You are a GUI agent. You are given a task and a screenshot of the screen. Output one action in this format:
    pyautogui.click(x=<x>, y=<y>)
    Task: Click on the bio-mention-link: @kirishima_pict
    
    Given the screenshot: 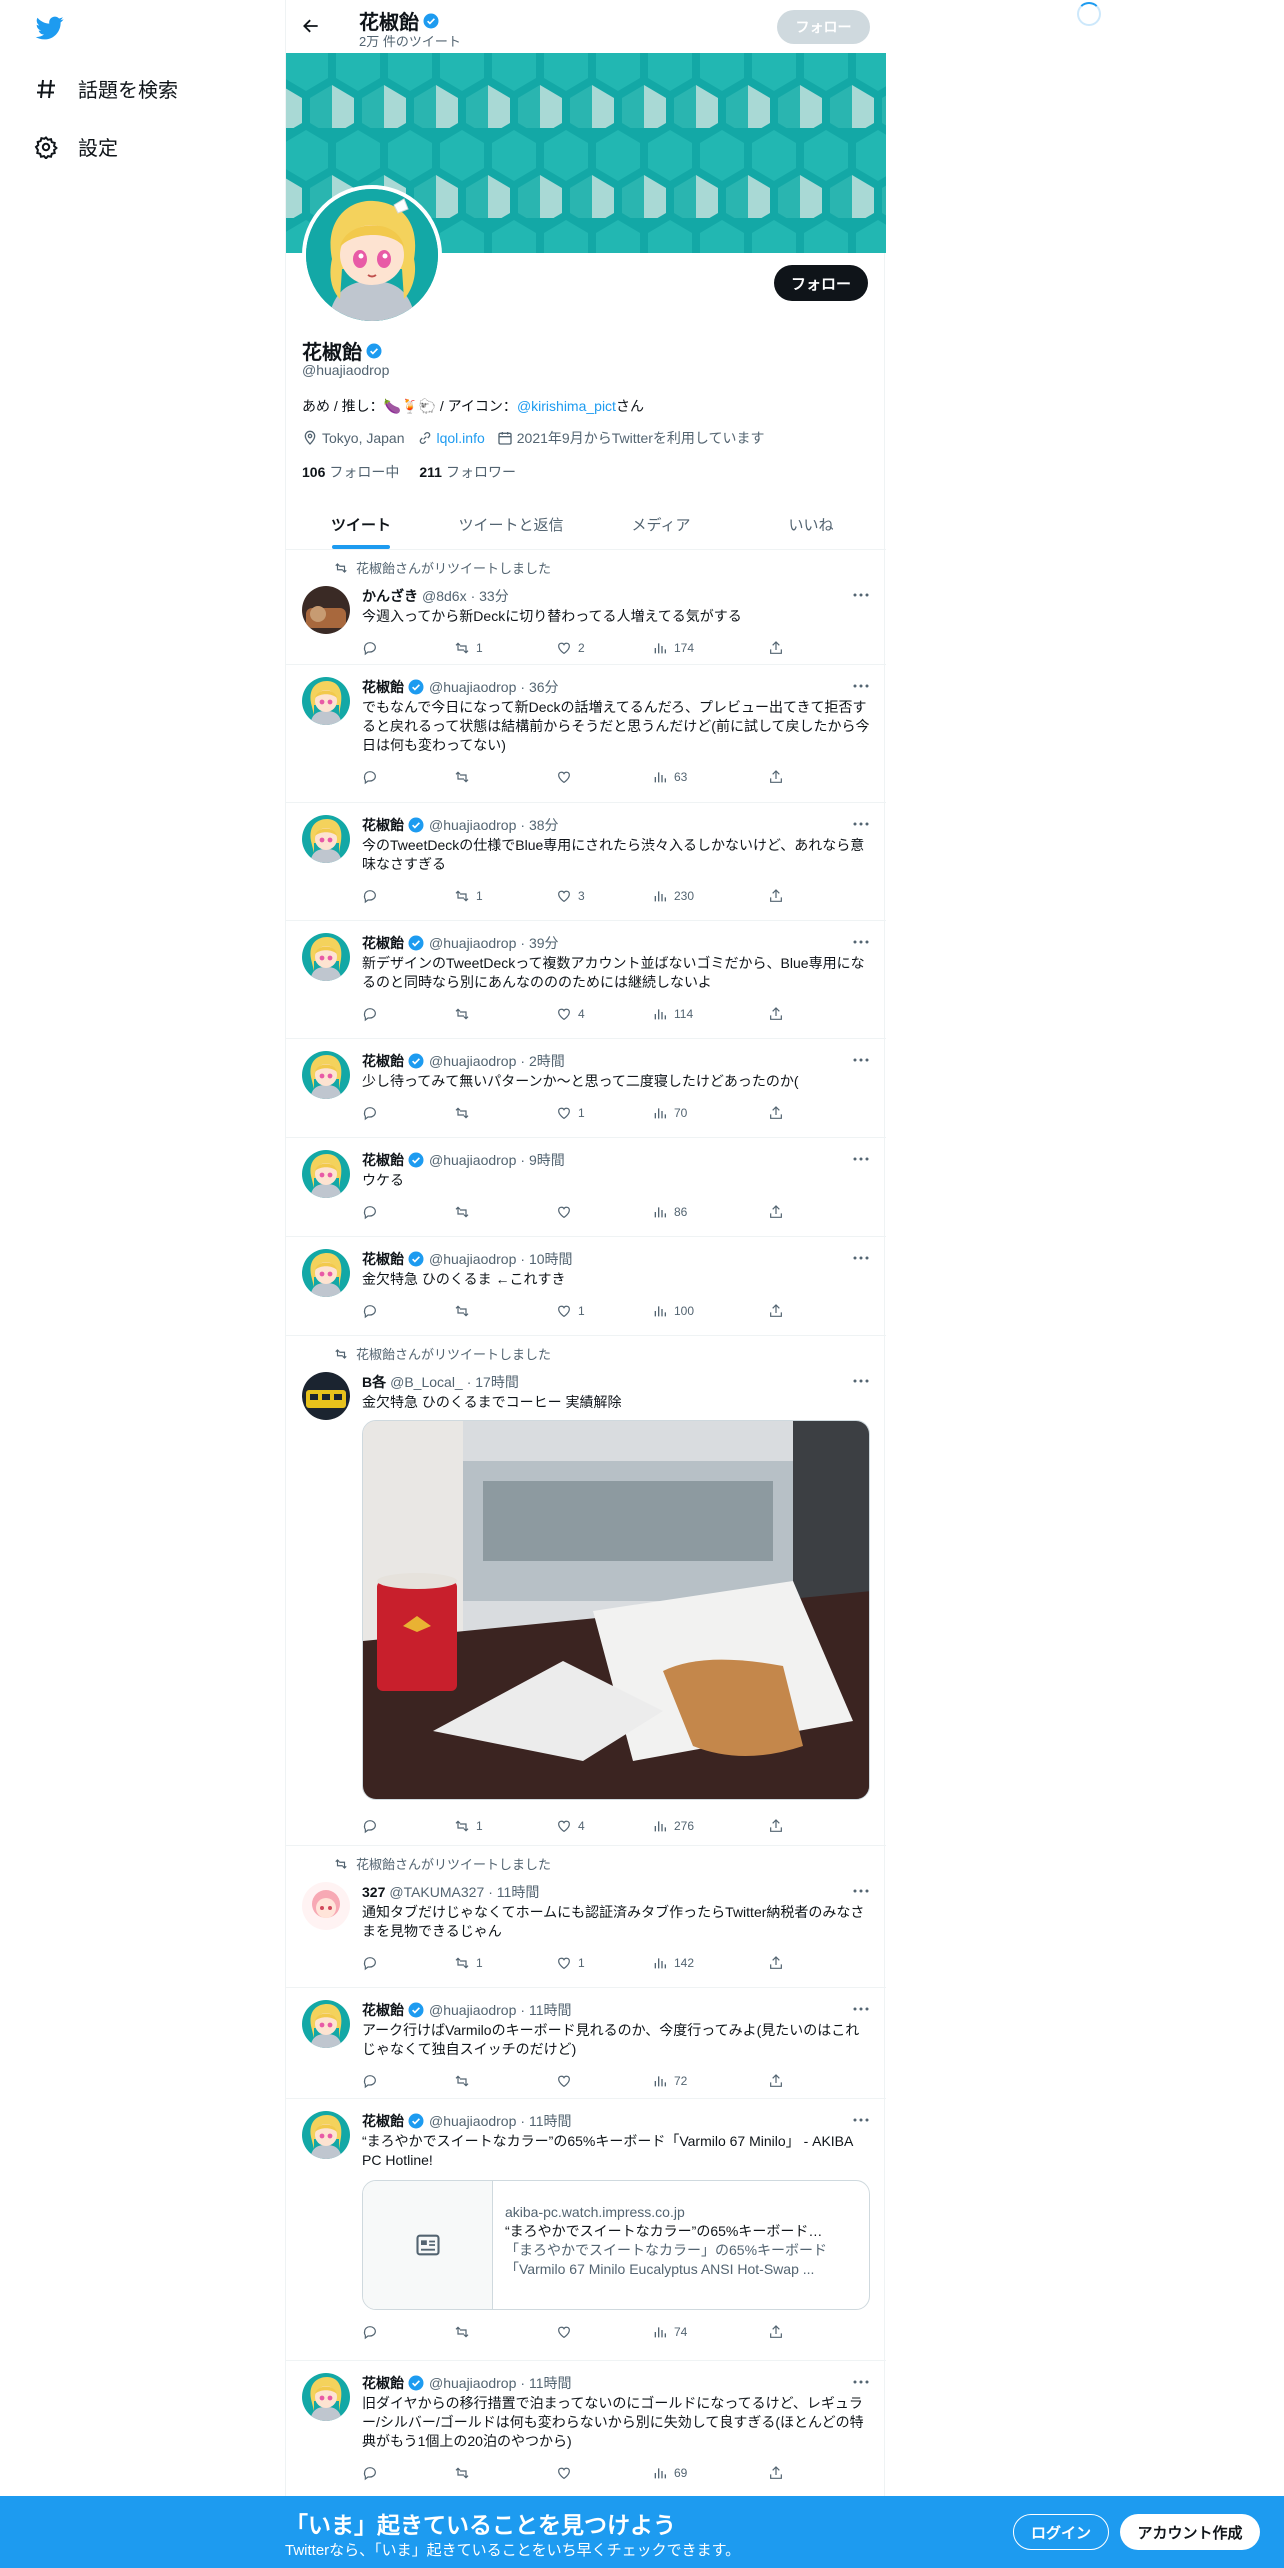 What is the action you would take?
    pyautogui.click(x=566, y=406)
    